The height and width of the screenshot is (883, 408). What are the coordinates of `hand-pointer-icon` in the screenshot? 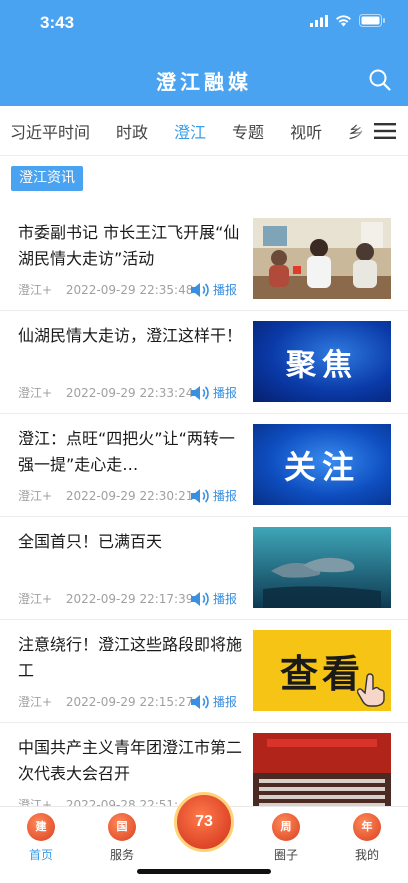 It's located at (371, 690).